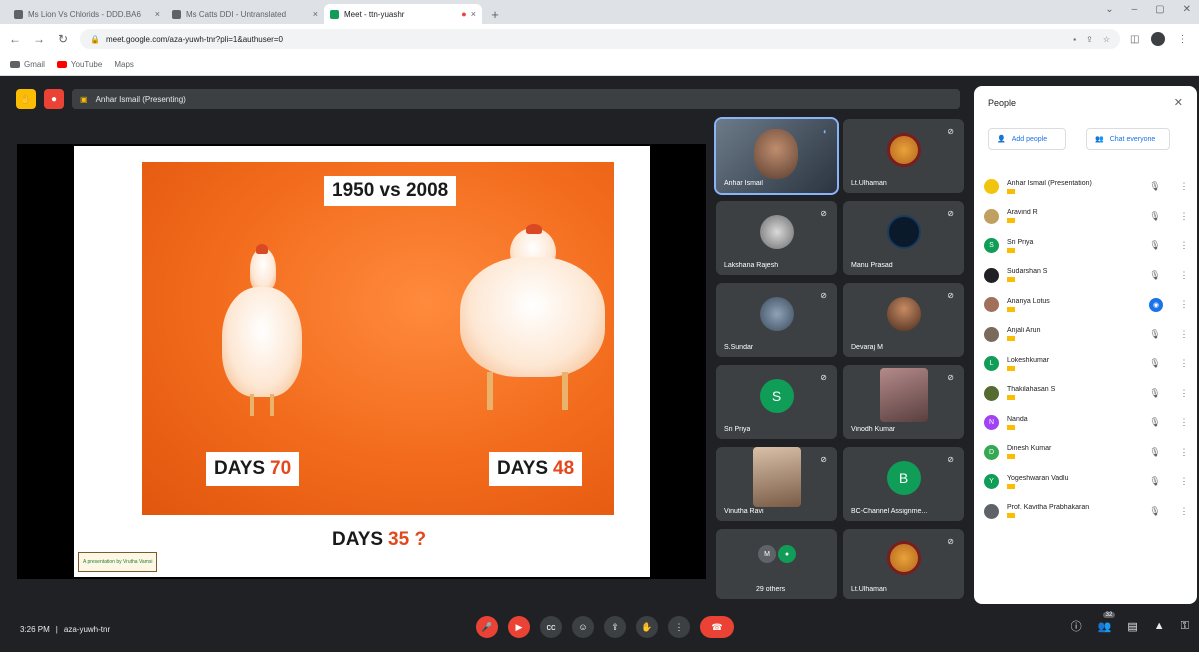  Describe the element at coordinates (27, 64) in the screenshot. I see `bookmark-gmail: Gmail` at that location.